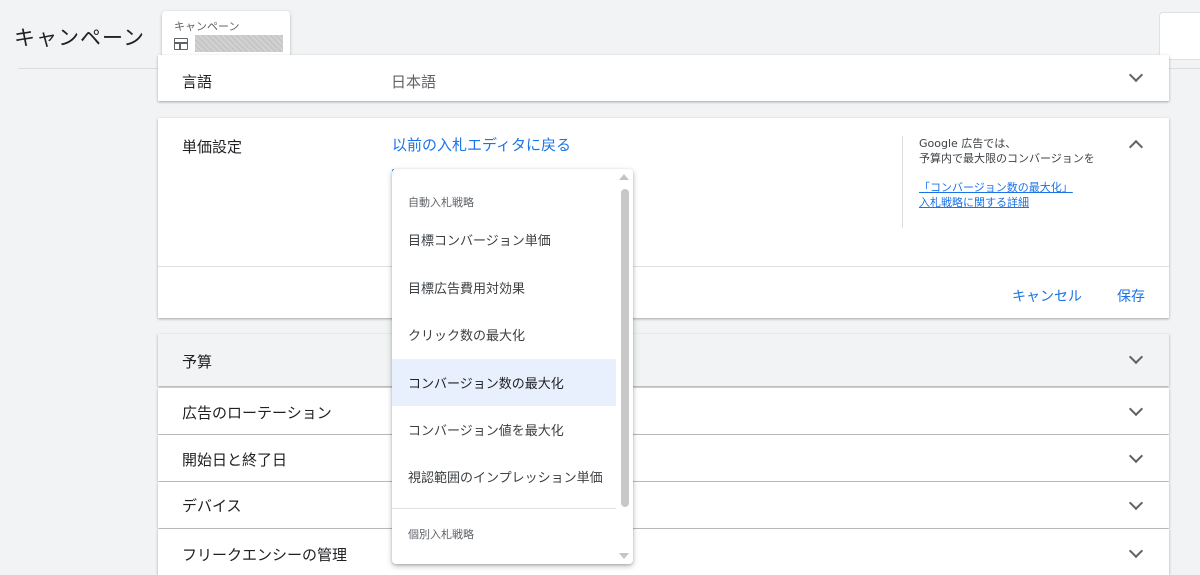 This screenshot has height=575, width=1200. What do you see at coordinates (663, 78) in the screenshot?
I see `language-panel: 言語 日本語` at bounding box center [663, 78].